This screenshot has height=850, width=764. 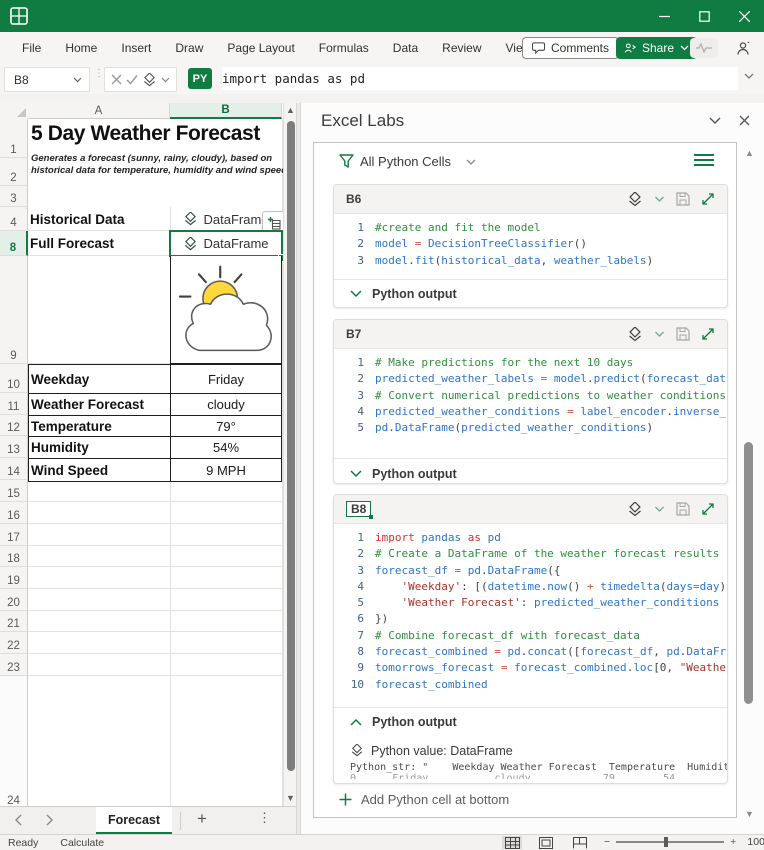 I want to click on stat-value: 79°, so click(x=226, y=426).